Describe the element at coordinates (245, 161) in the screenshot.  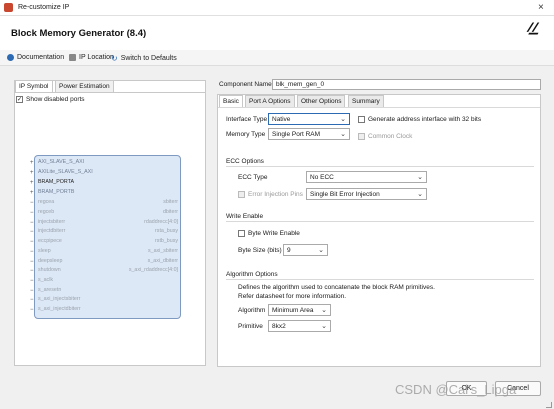
I see `ecc-options-heading: ECC Options` at that location.